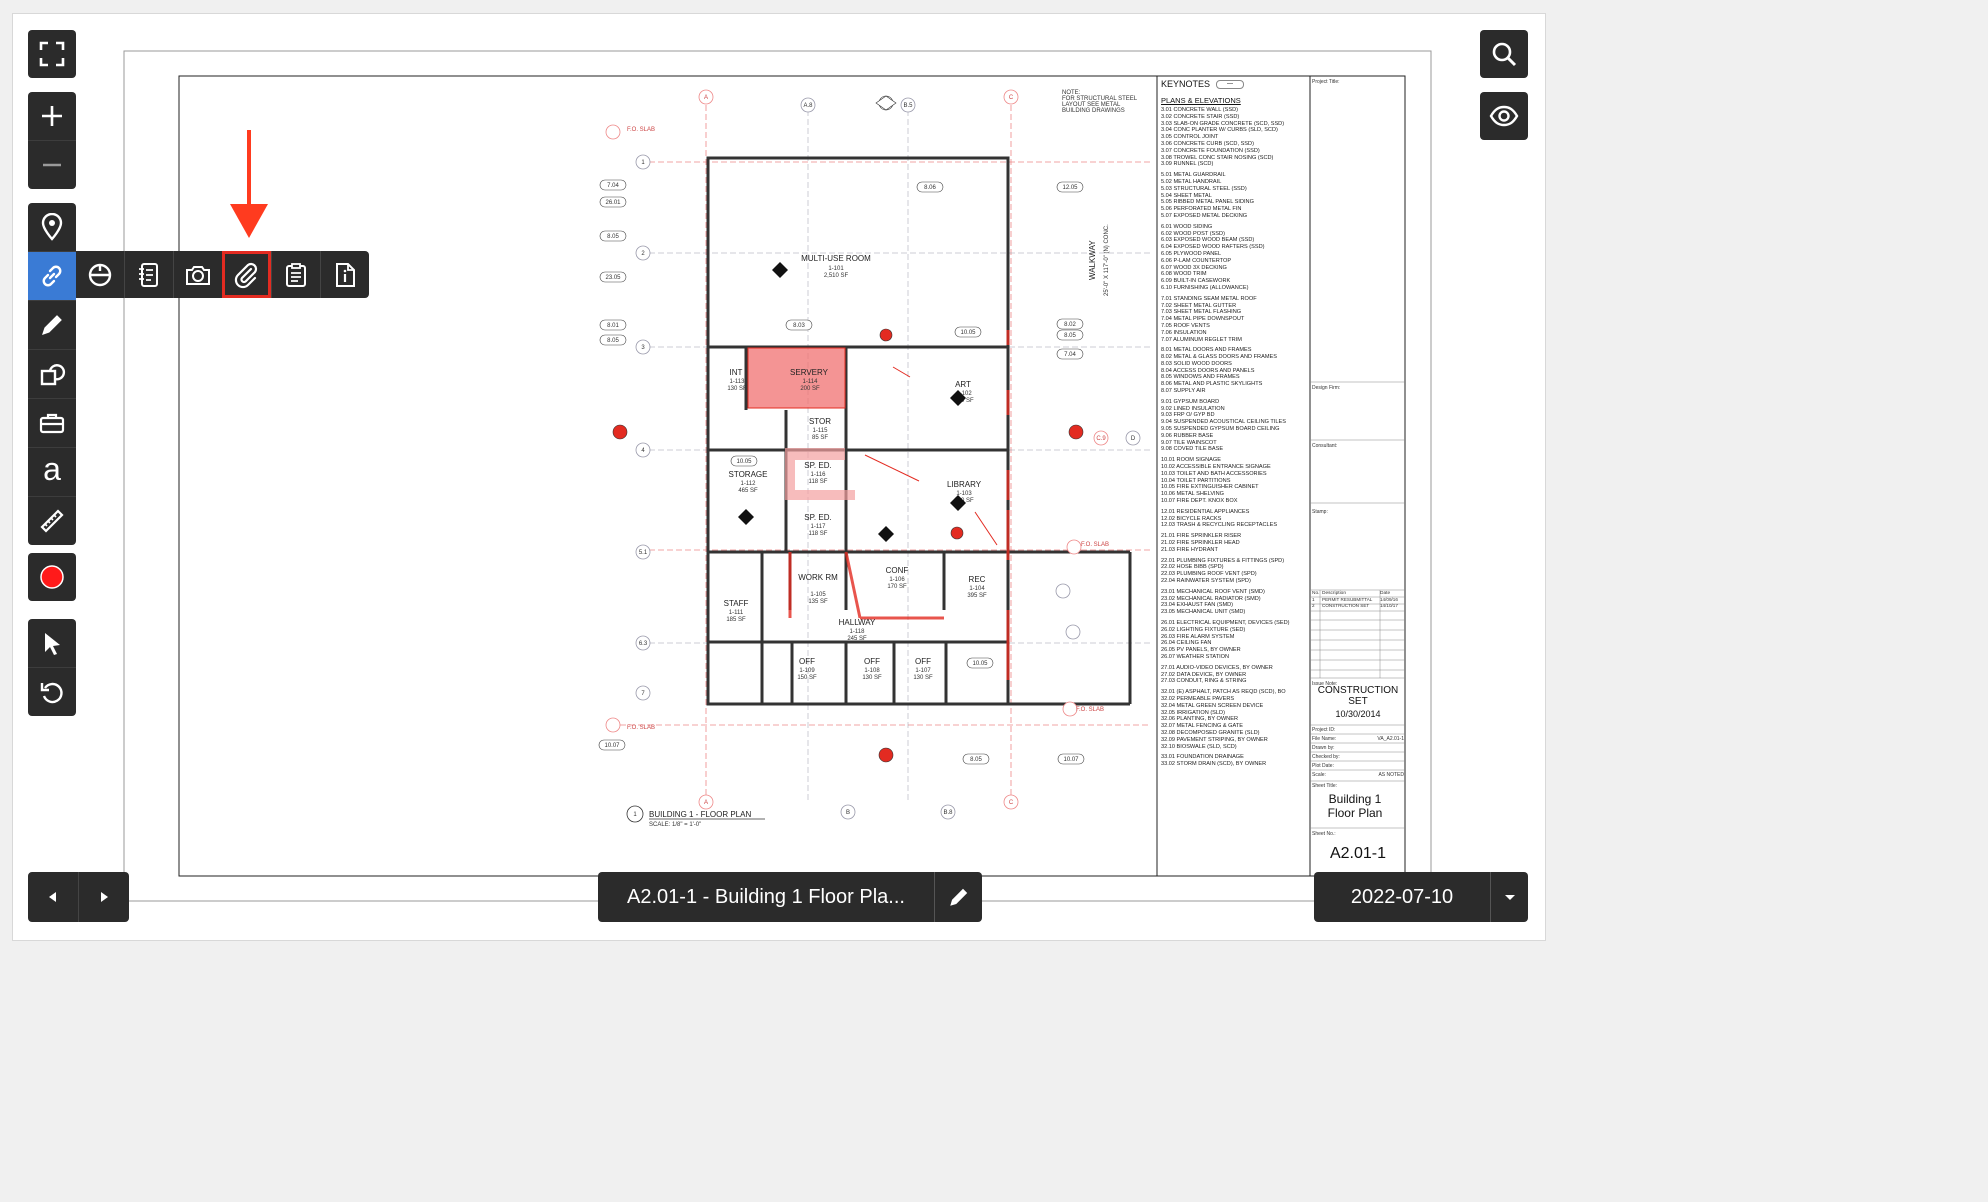 The image size is (1988, 1202). I want to click on photo-button, so click(197, 274).